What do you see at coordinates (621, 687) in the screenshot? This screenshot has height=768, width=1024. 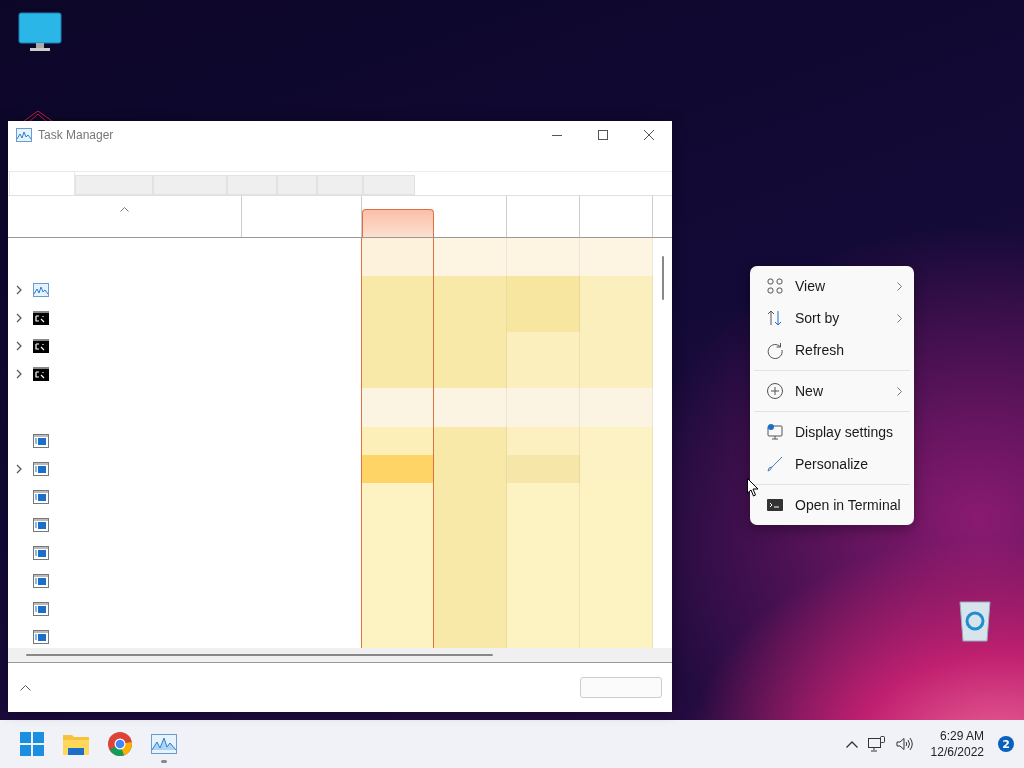 I see `footer-button` at bounding box center [621, 687].